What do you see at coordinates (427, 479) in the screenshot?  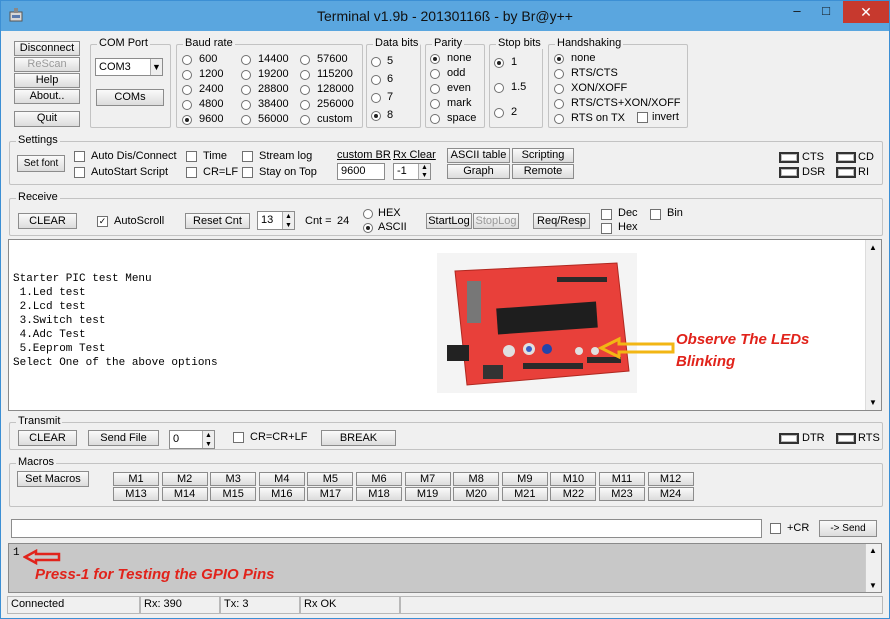 I see `macro-button-m7: M7` at bounding box center [427, 479].